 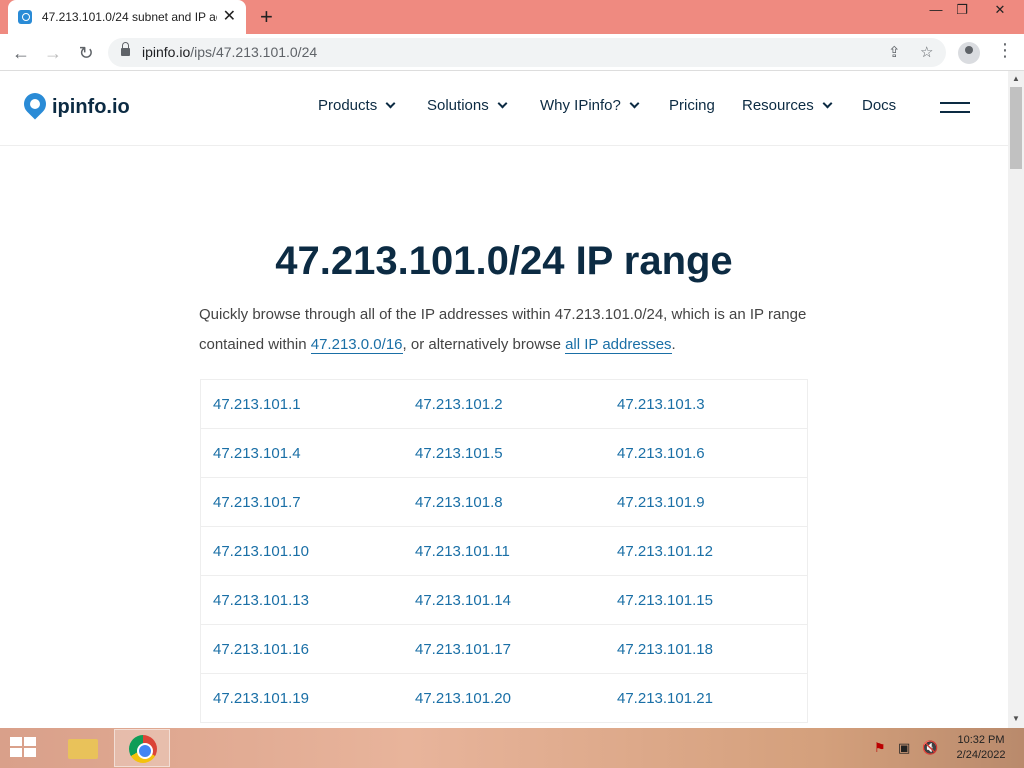 I want to click on table-row: 47.213.101.1 47.213.101.2 47.213.101.3, so click(x=504, y=404).